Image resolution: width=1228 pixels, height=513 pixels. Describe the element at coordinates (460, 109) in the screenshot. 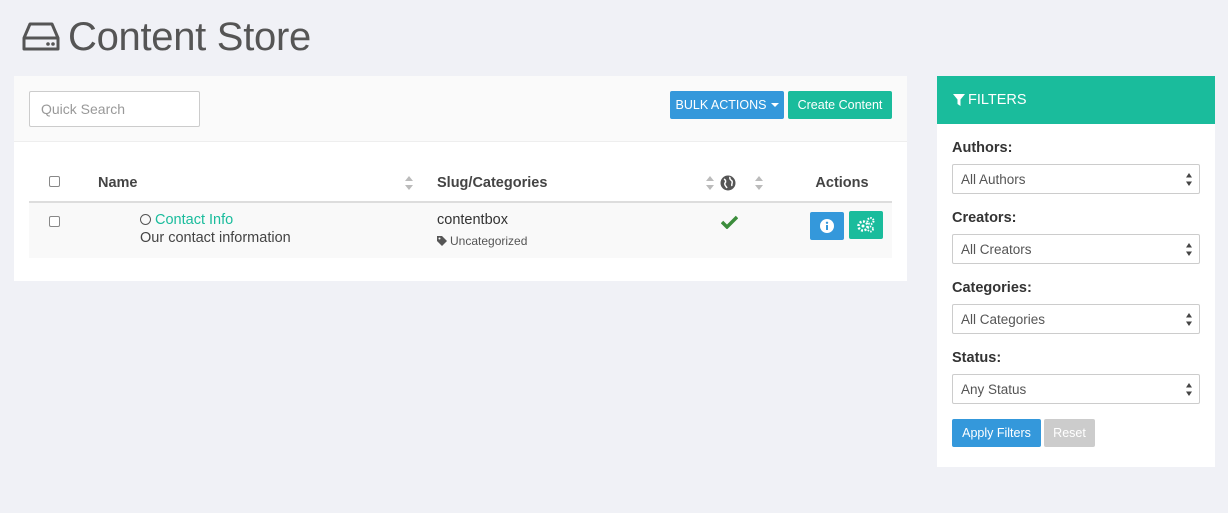

I see `toolbar: BULK ACTIONS Create Content` at that location.